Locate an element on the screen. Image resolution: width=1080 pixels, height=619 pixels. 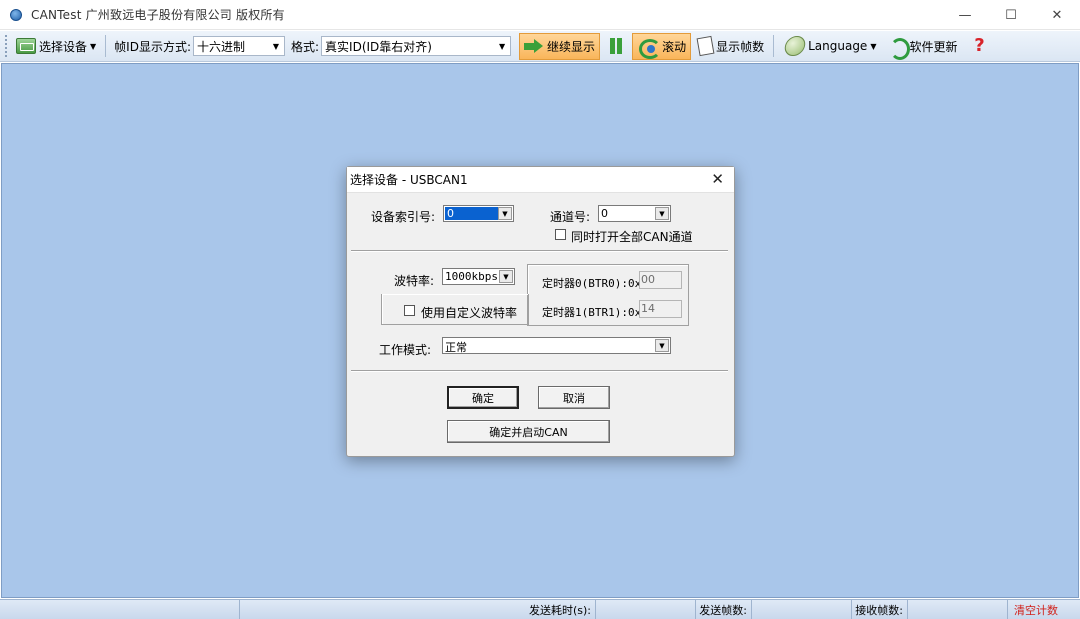
select-device-button: 选择设备 ▼ is located at coordinates (56, 46).